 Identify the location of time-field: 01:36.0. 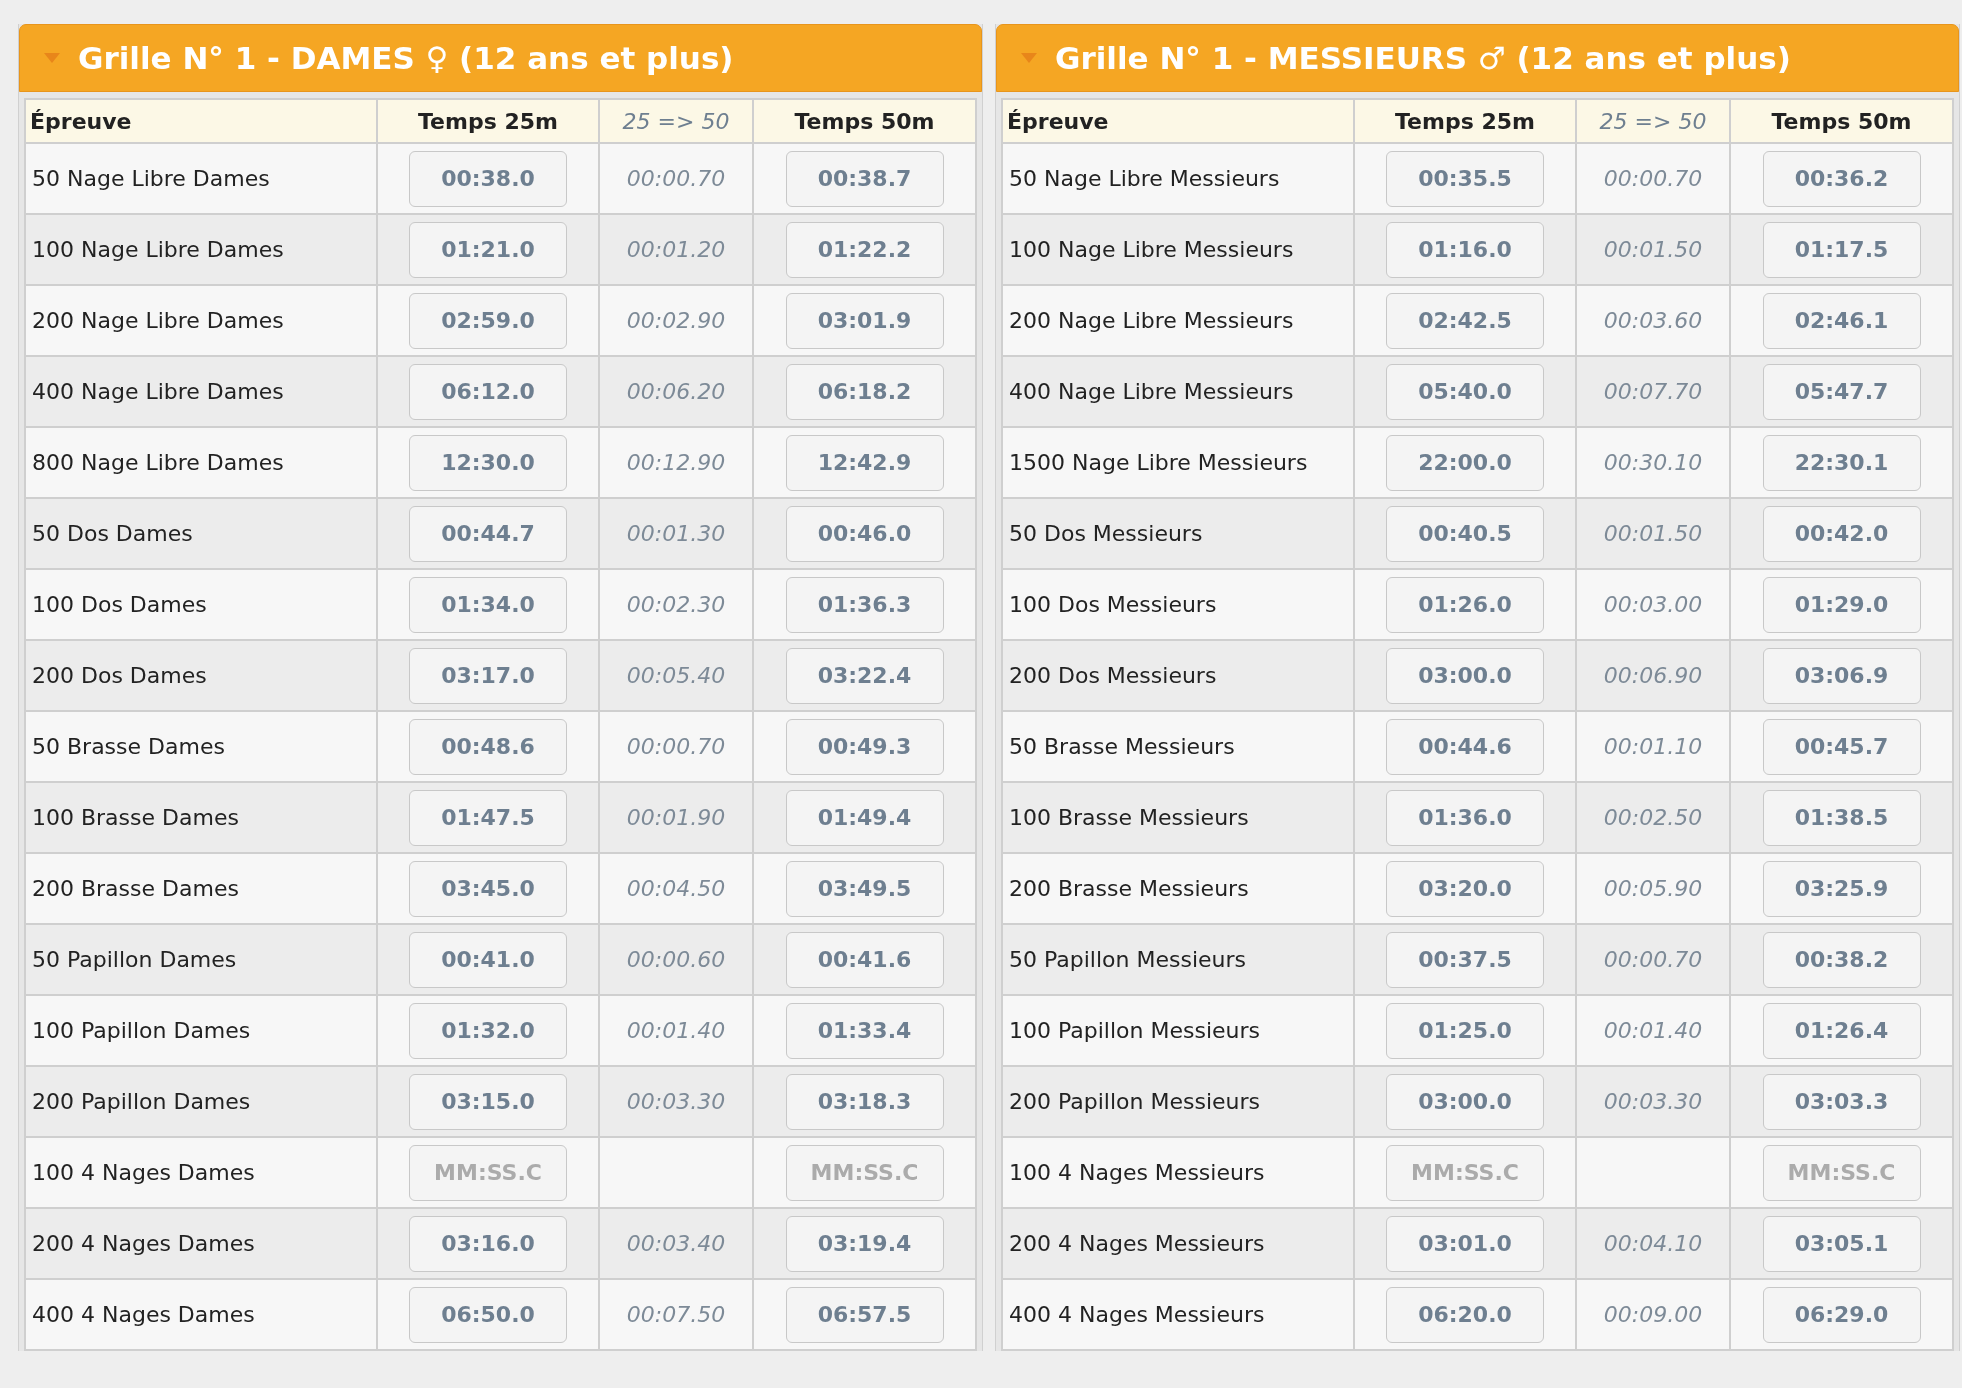
(1465, 817).